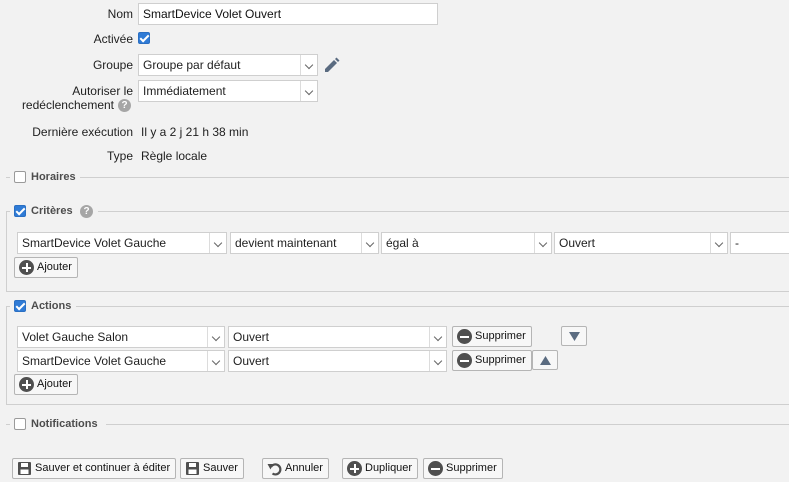 This screenshot has width=789, height=482. What do you see at coordinates (112, 65) in the screenshot?
I see `group-label: Groupe` at bounding box center [112, 65].